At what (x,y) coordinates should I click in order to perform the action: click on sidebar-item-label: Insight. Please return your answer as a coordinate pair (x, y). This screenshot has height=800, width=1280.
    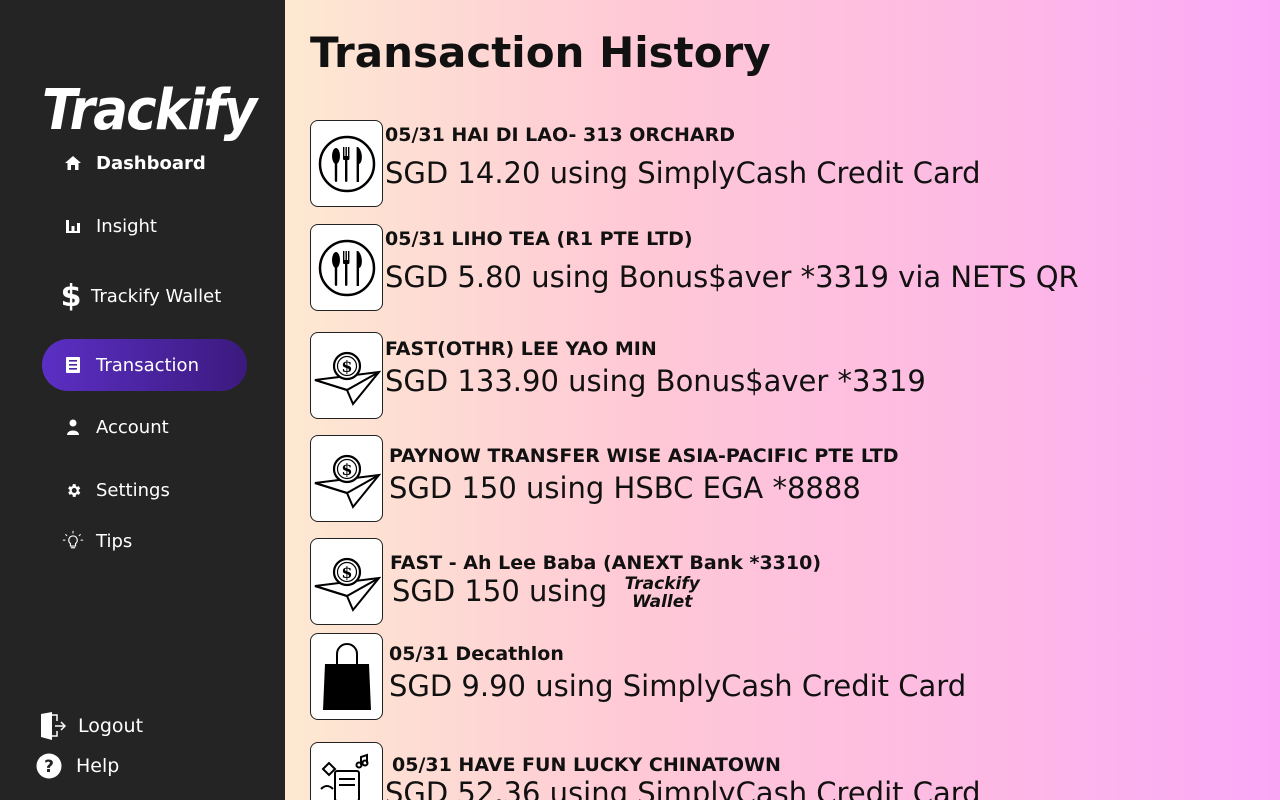
    Looking at the image, I should click on (126, 226).